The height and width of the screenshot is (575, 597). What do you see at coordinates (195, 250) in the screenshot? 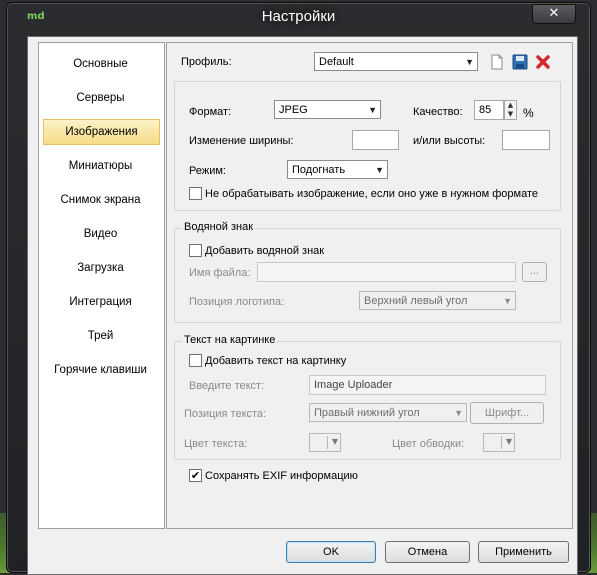
I see `add-watermark-checkbox` at bounding box center [195, 250].